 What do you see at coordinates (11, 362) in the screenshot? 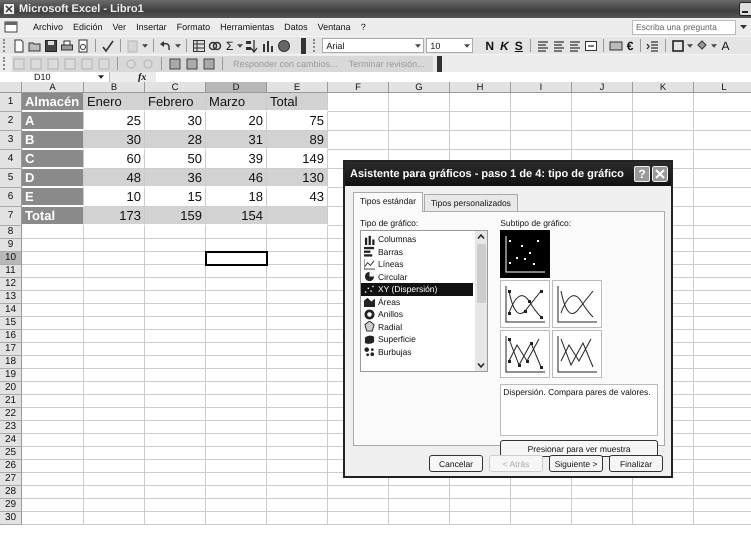
I see `row-header: 18` at bounding box center [11, 362].